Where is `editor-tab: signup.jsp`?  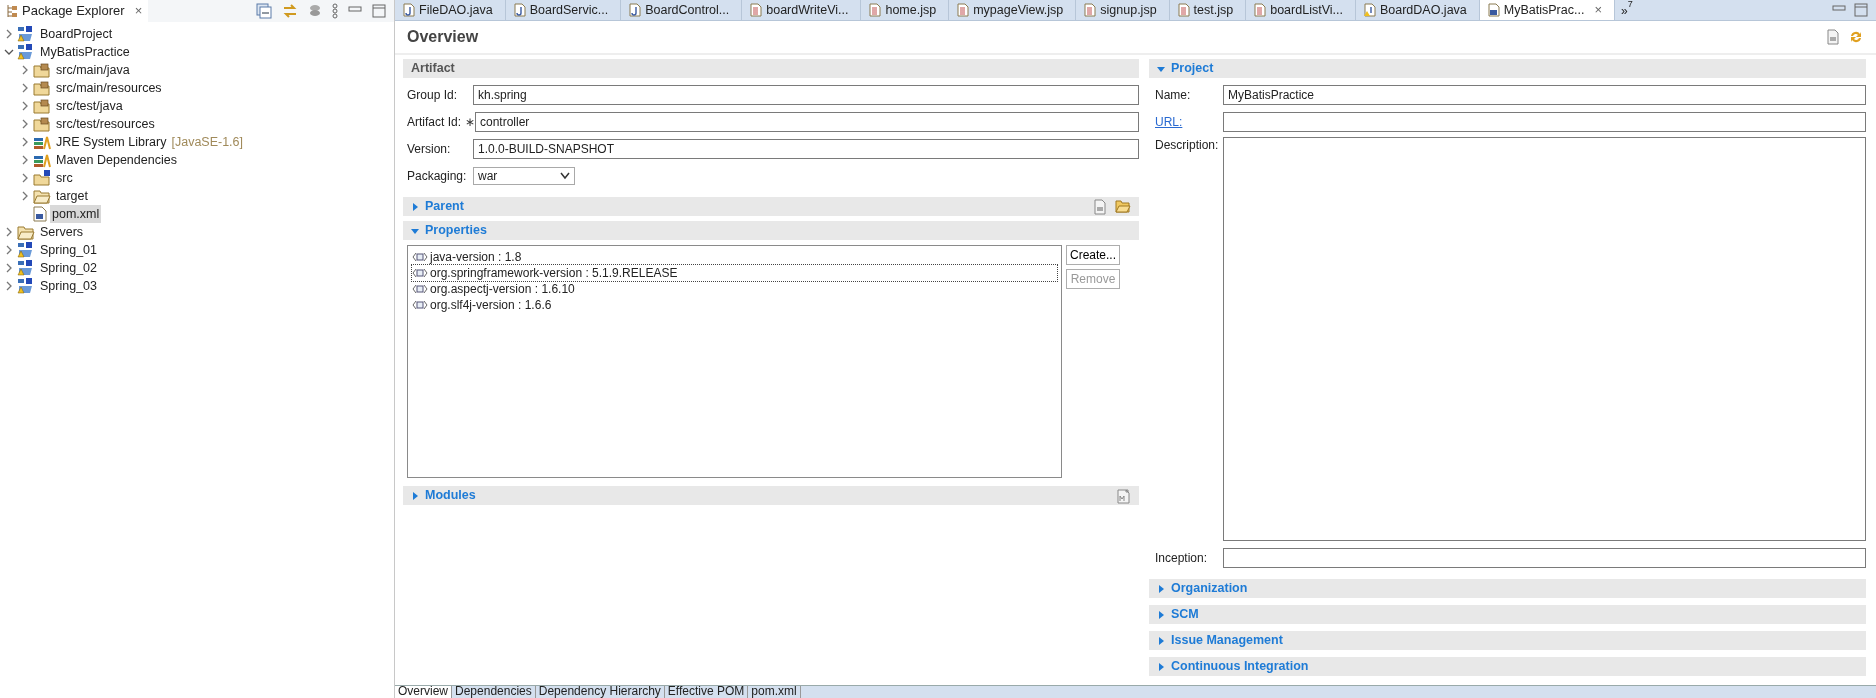 editor-tab: signup.jsp is located at coordinates (1123, 10).